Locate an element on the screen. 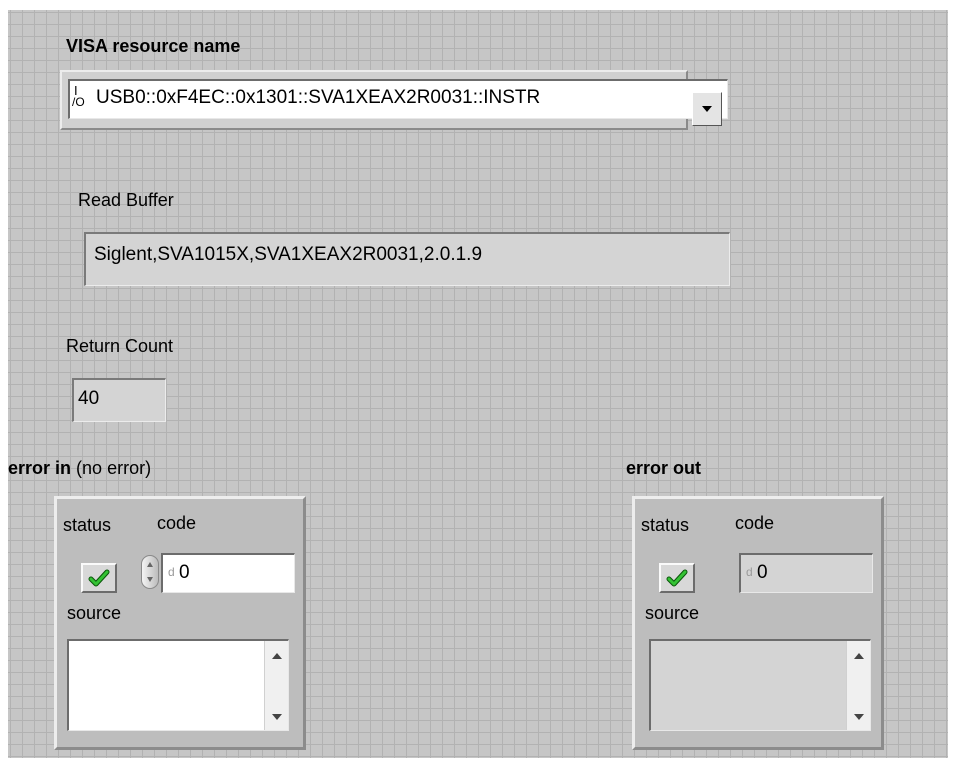 The width and height of the screenshot is (957, 762). error-in-status-button is located at coordinates (99, 578).